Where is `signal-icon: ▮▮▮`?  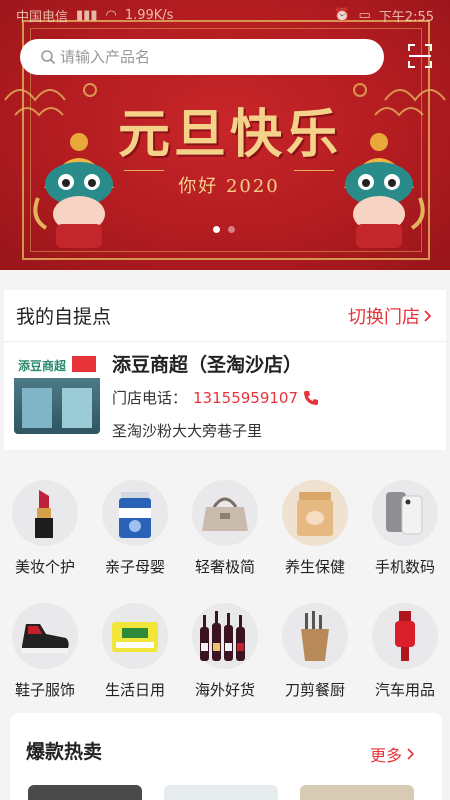
signal-icon: ▮▮▮ is located at coordinates (87, 15).